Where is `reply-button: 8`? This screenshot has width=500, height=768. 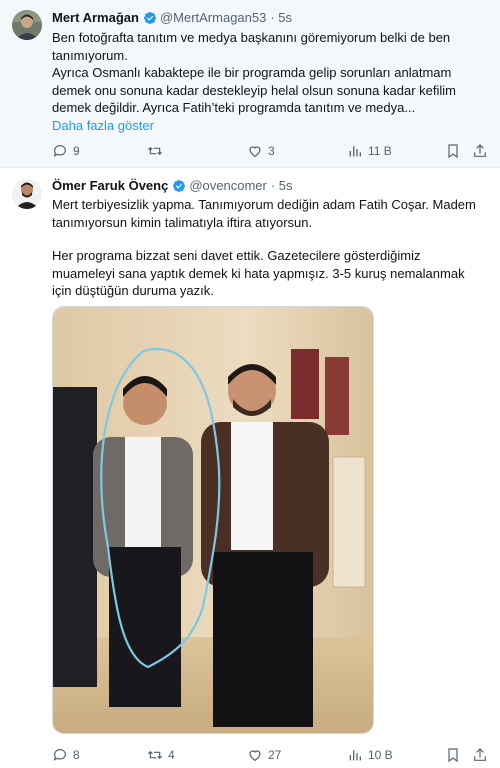
reply-button: 8 is located at coordinates (66, 755).